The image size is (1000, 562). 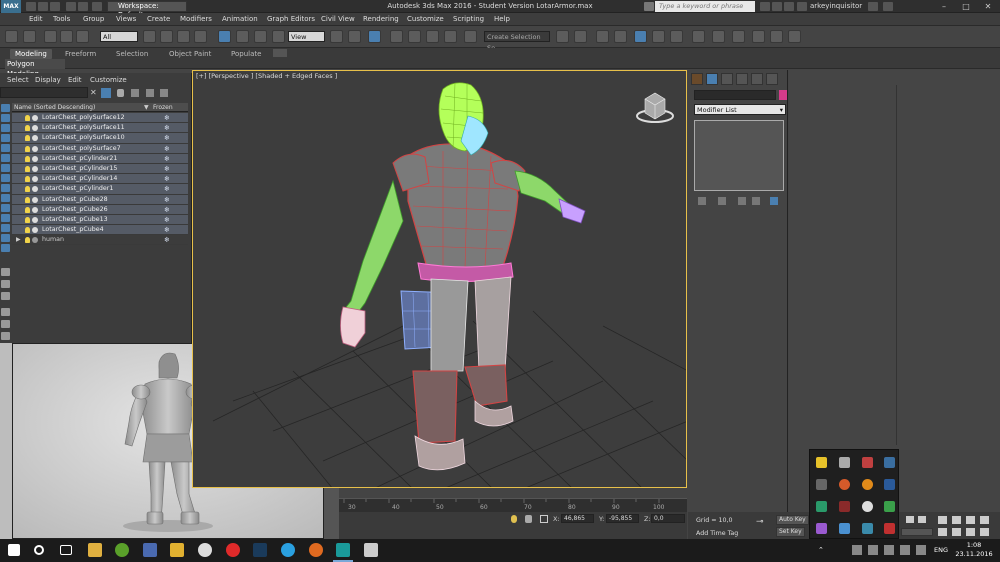 What do you see at coordinates (316, 550) in the screenshot?
I see `firefox-icon` at bounding box center [316, 550].